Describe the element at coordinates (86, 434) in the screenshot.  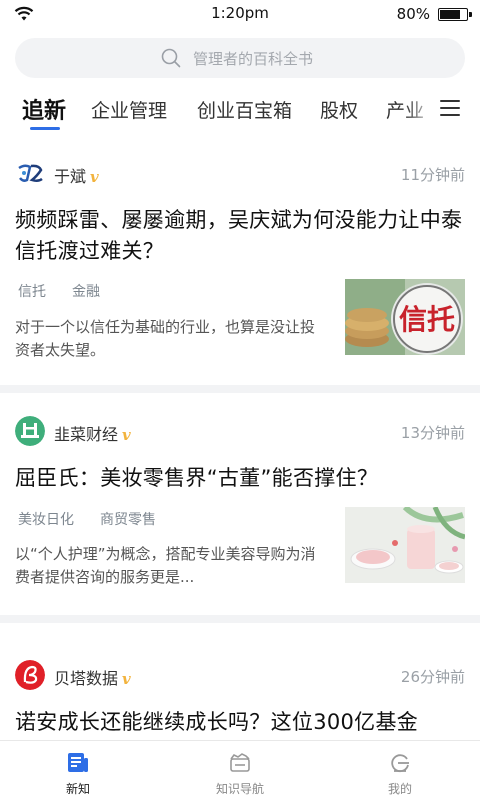
I see `source-name: 韭菜财经` at that location.